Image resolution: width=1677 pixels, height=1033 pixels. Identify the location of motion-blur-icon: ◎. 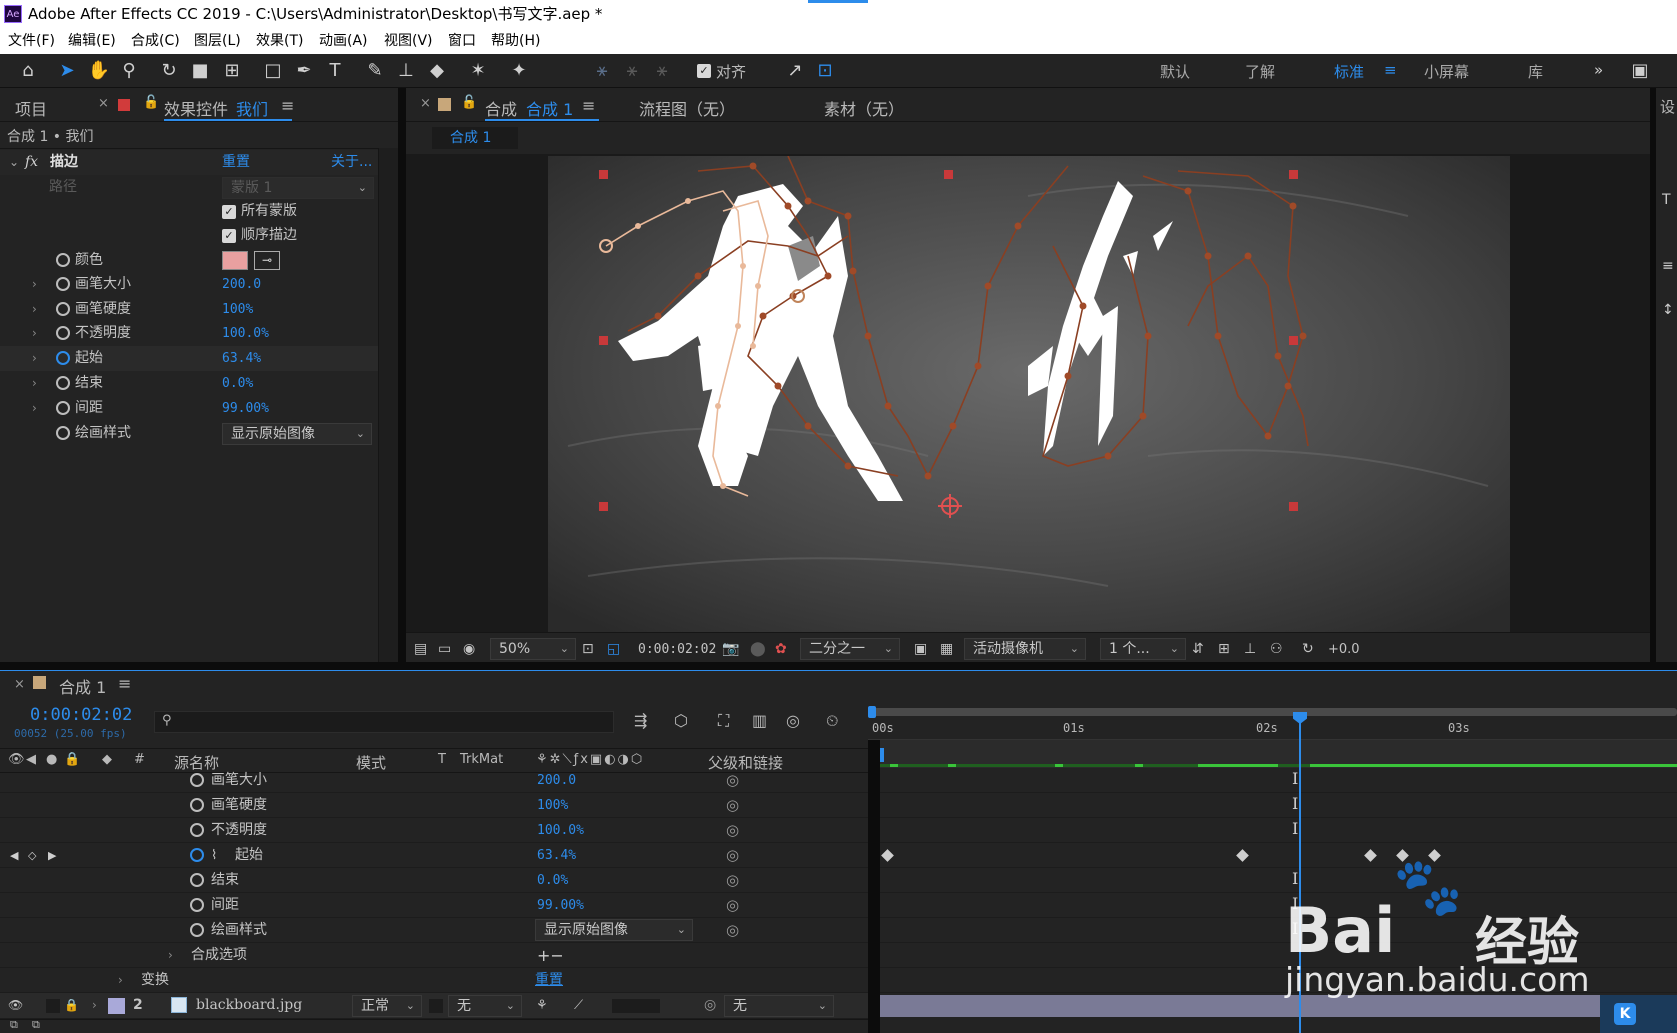
(793, 720).